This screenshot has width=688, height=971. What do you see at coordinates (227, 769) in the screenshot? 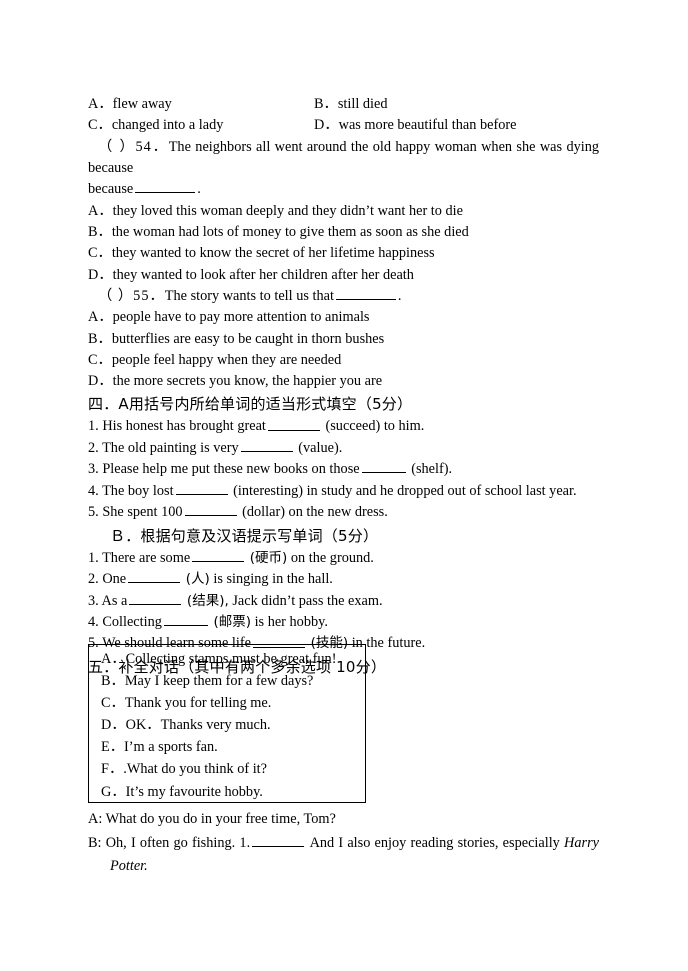
I see `choice-option-f: F．.What do you think of it?` at bounding box center [227, 769].